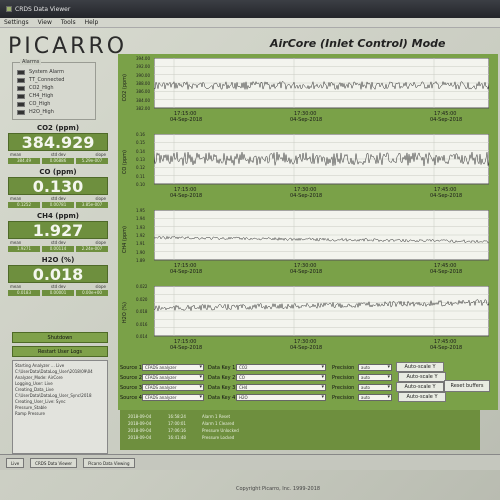 The height and width of the screenshot is (500, 500). Describe the element at coordinates (16, 22) in the screenshot. I see `menu-settings: Settings` at that location.